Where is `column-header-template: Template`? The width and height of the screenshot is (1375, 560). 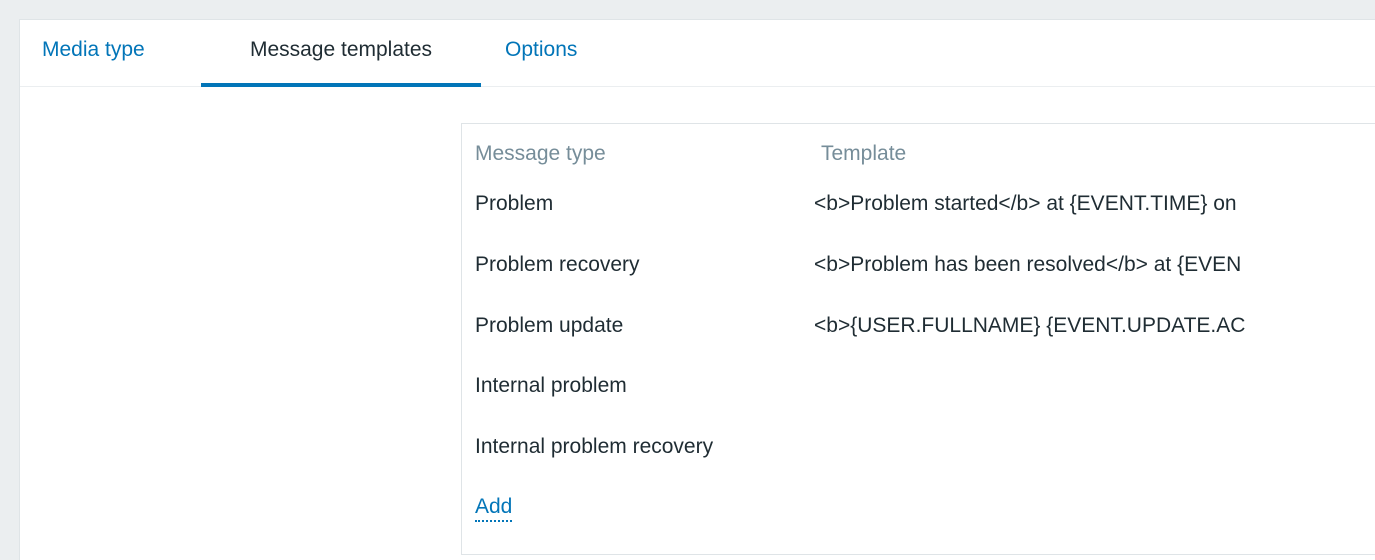
column-header-template: Template is located at coordinates (864, 153).